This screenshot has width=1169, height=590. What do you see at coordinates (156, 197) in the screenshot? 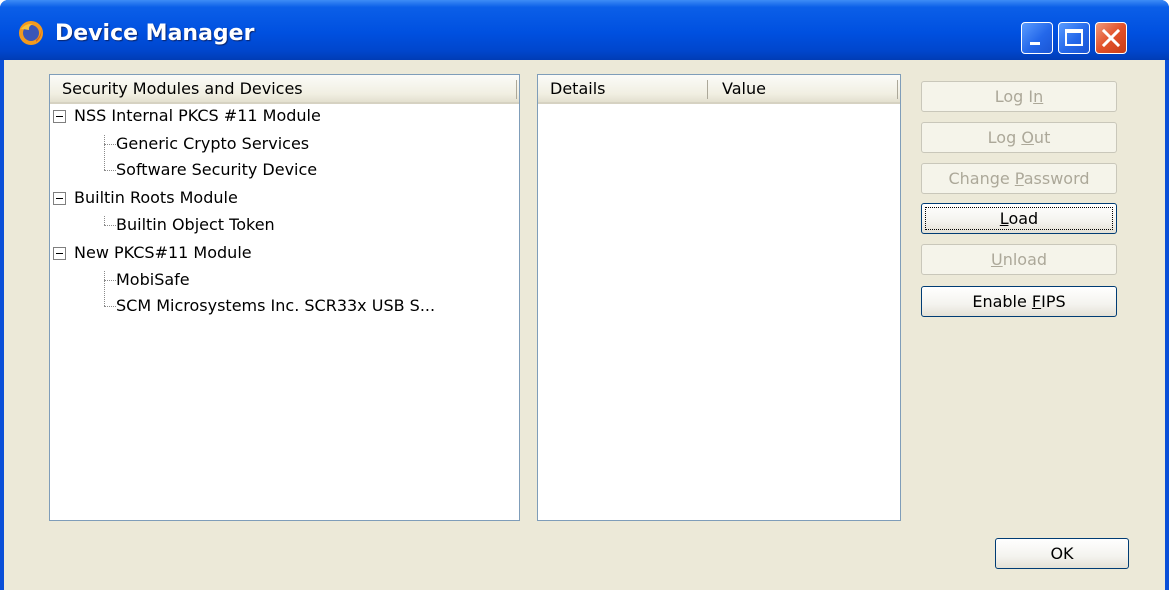
I see `tree-item-label: Builtin Roots Module` at bounding box center [156, 197].